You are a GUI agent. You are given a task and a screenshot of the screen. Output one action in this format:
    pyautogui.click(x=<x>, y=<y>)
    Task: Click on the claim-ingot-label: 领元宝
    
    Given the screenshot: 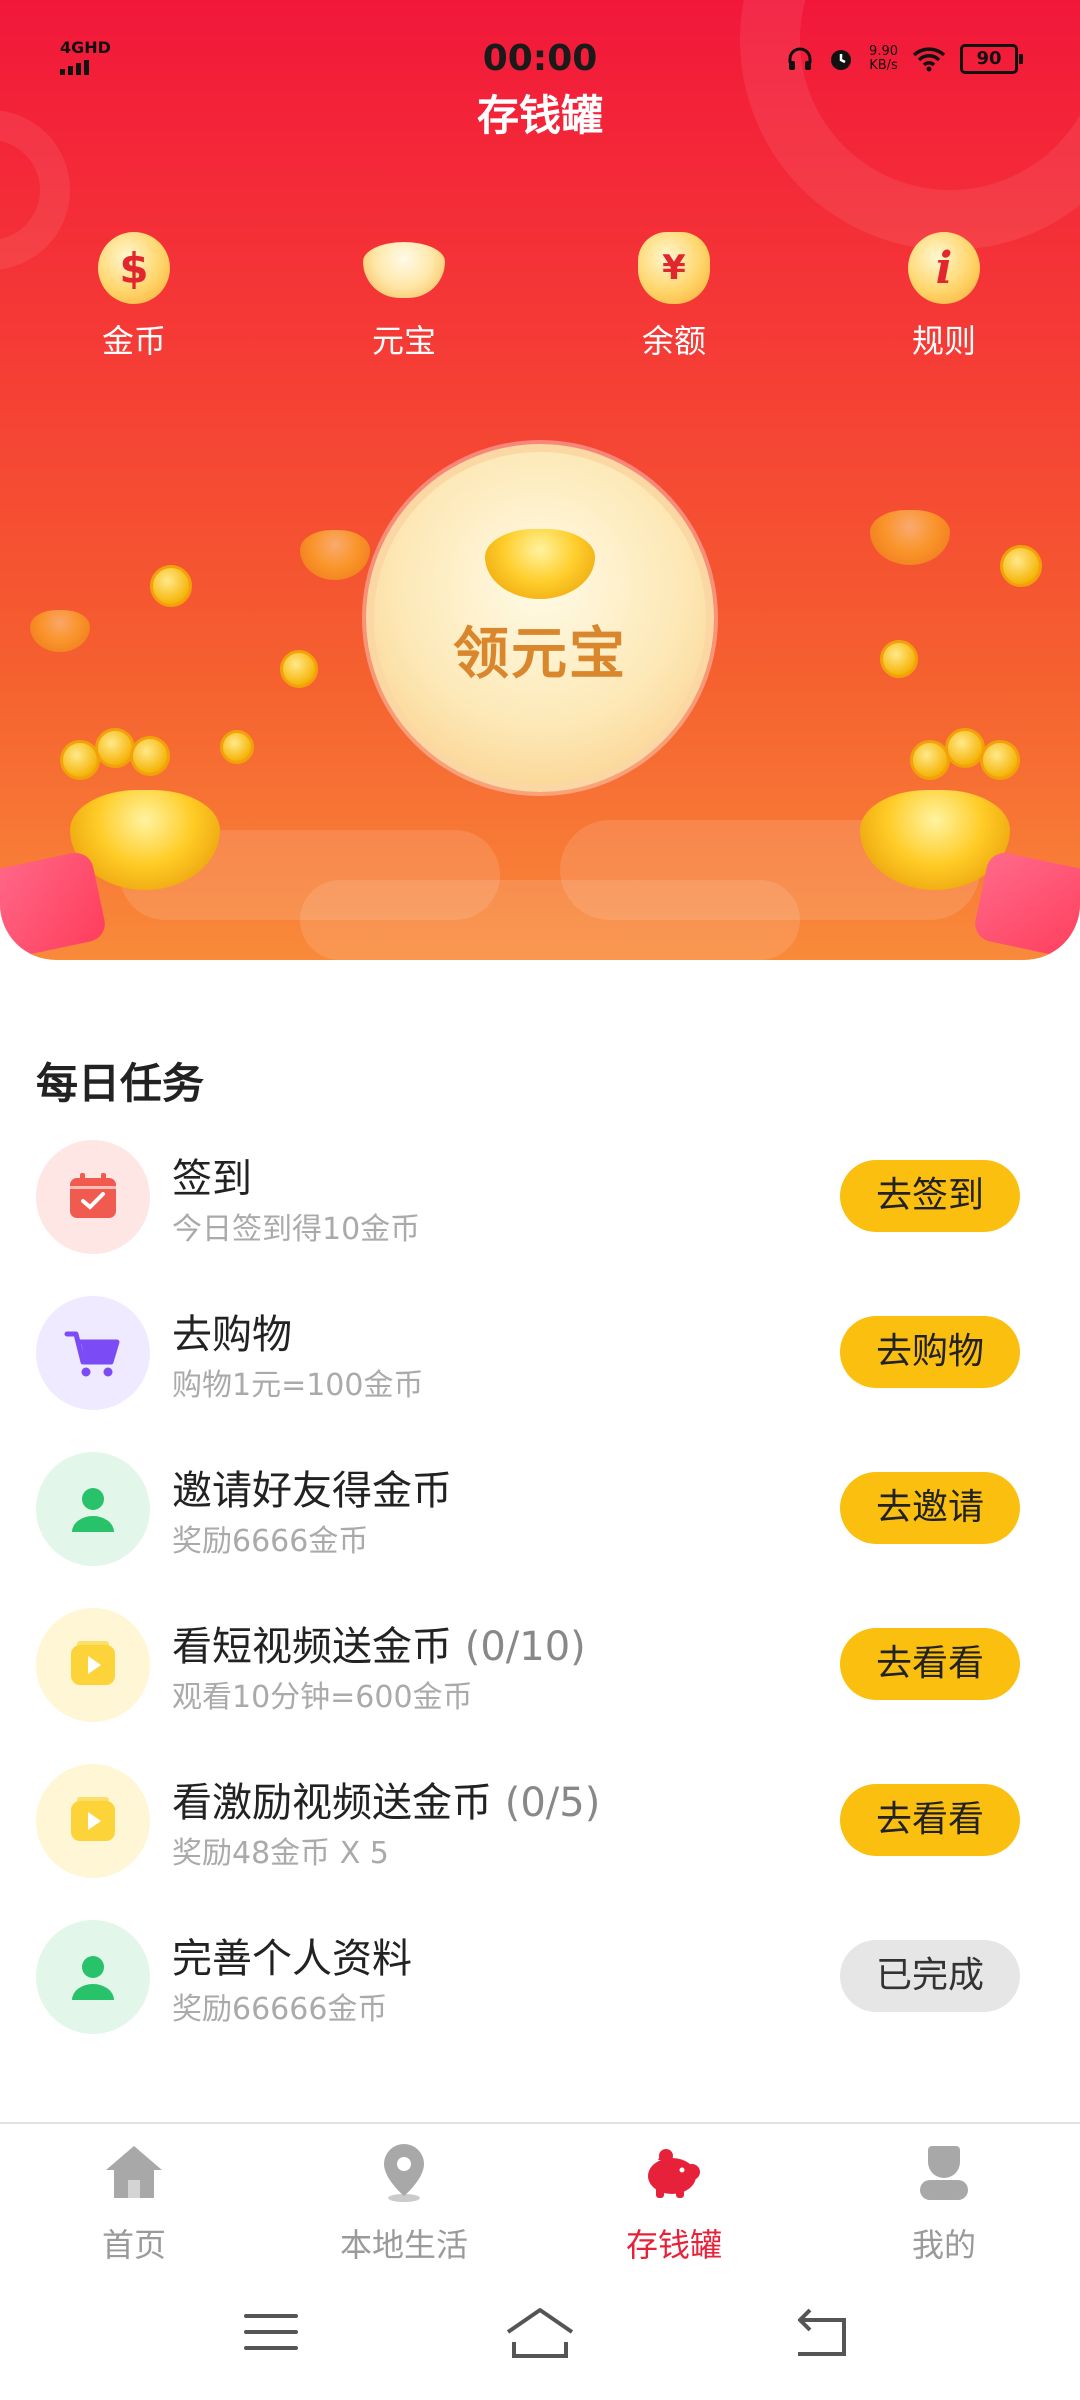 What is the action you would take?
    pyautogui.click(x=540, y=654)
    